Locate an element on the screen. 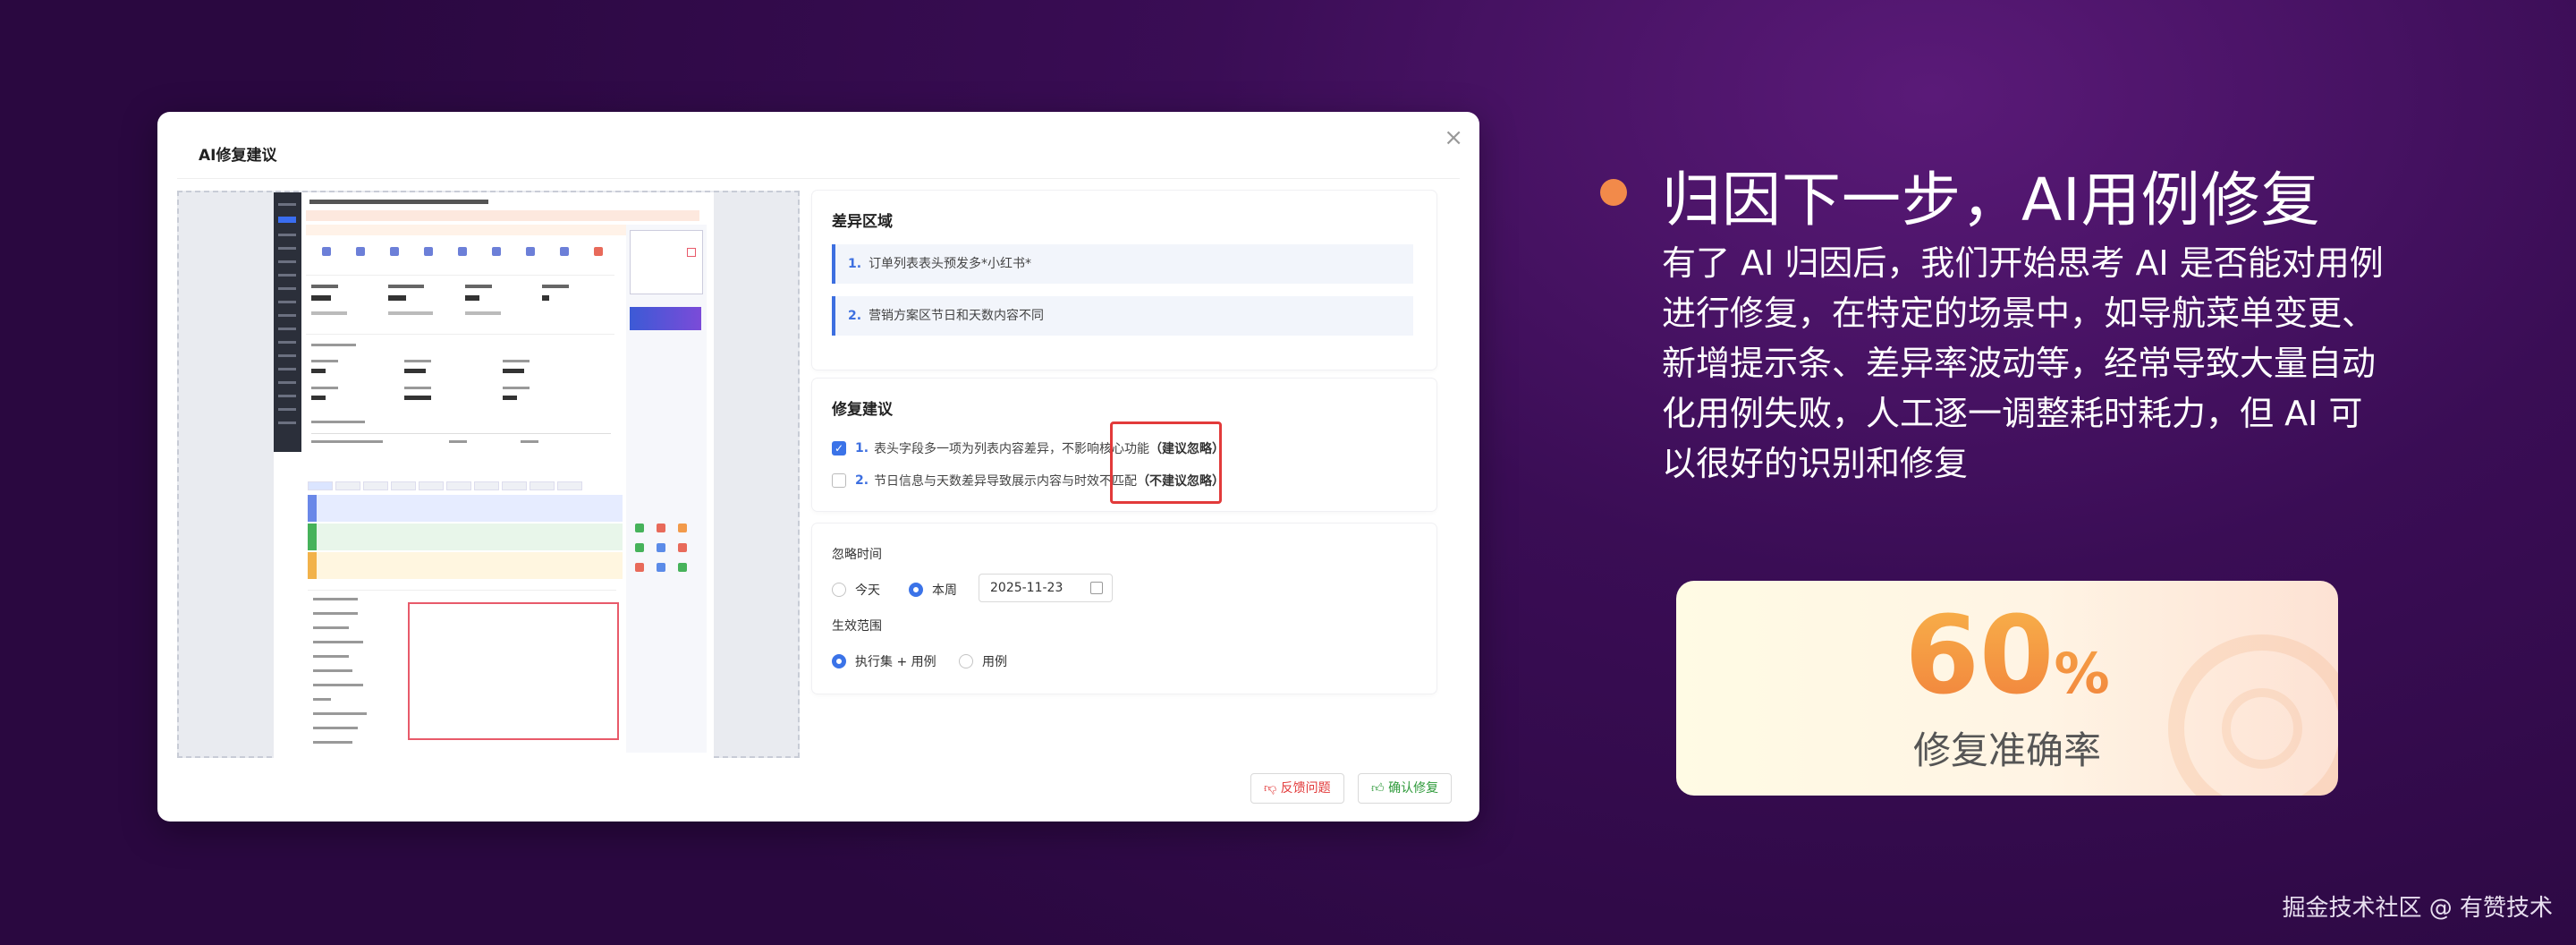  accuracy-stat-card: 60% 修复准确率 is located at coordinates (2007, 688).